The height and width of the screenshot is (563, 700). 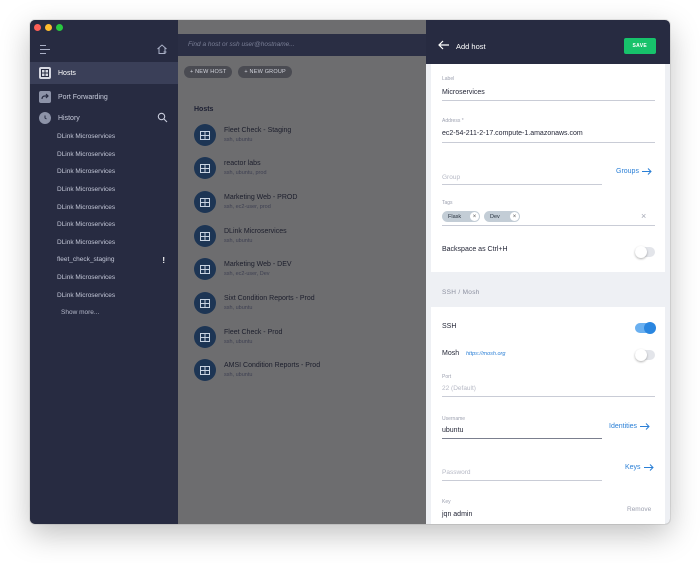 I want to click on clear-tags-icon: ×, so click(x=643, y=216).